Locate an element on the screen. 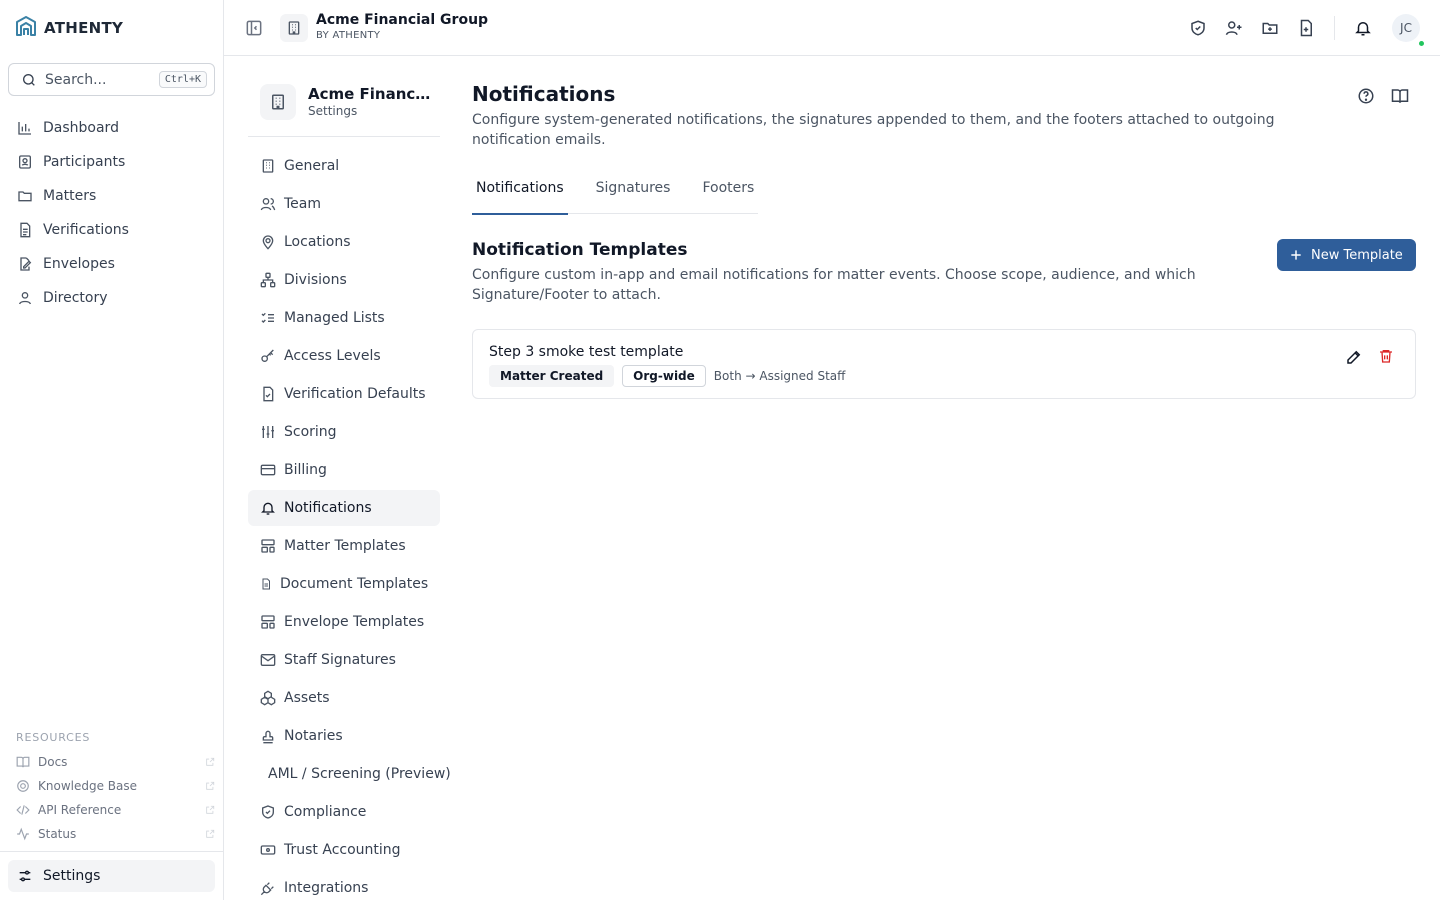  settings-nav-notaries: Notaries is located at coordinates (344, 736).